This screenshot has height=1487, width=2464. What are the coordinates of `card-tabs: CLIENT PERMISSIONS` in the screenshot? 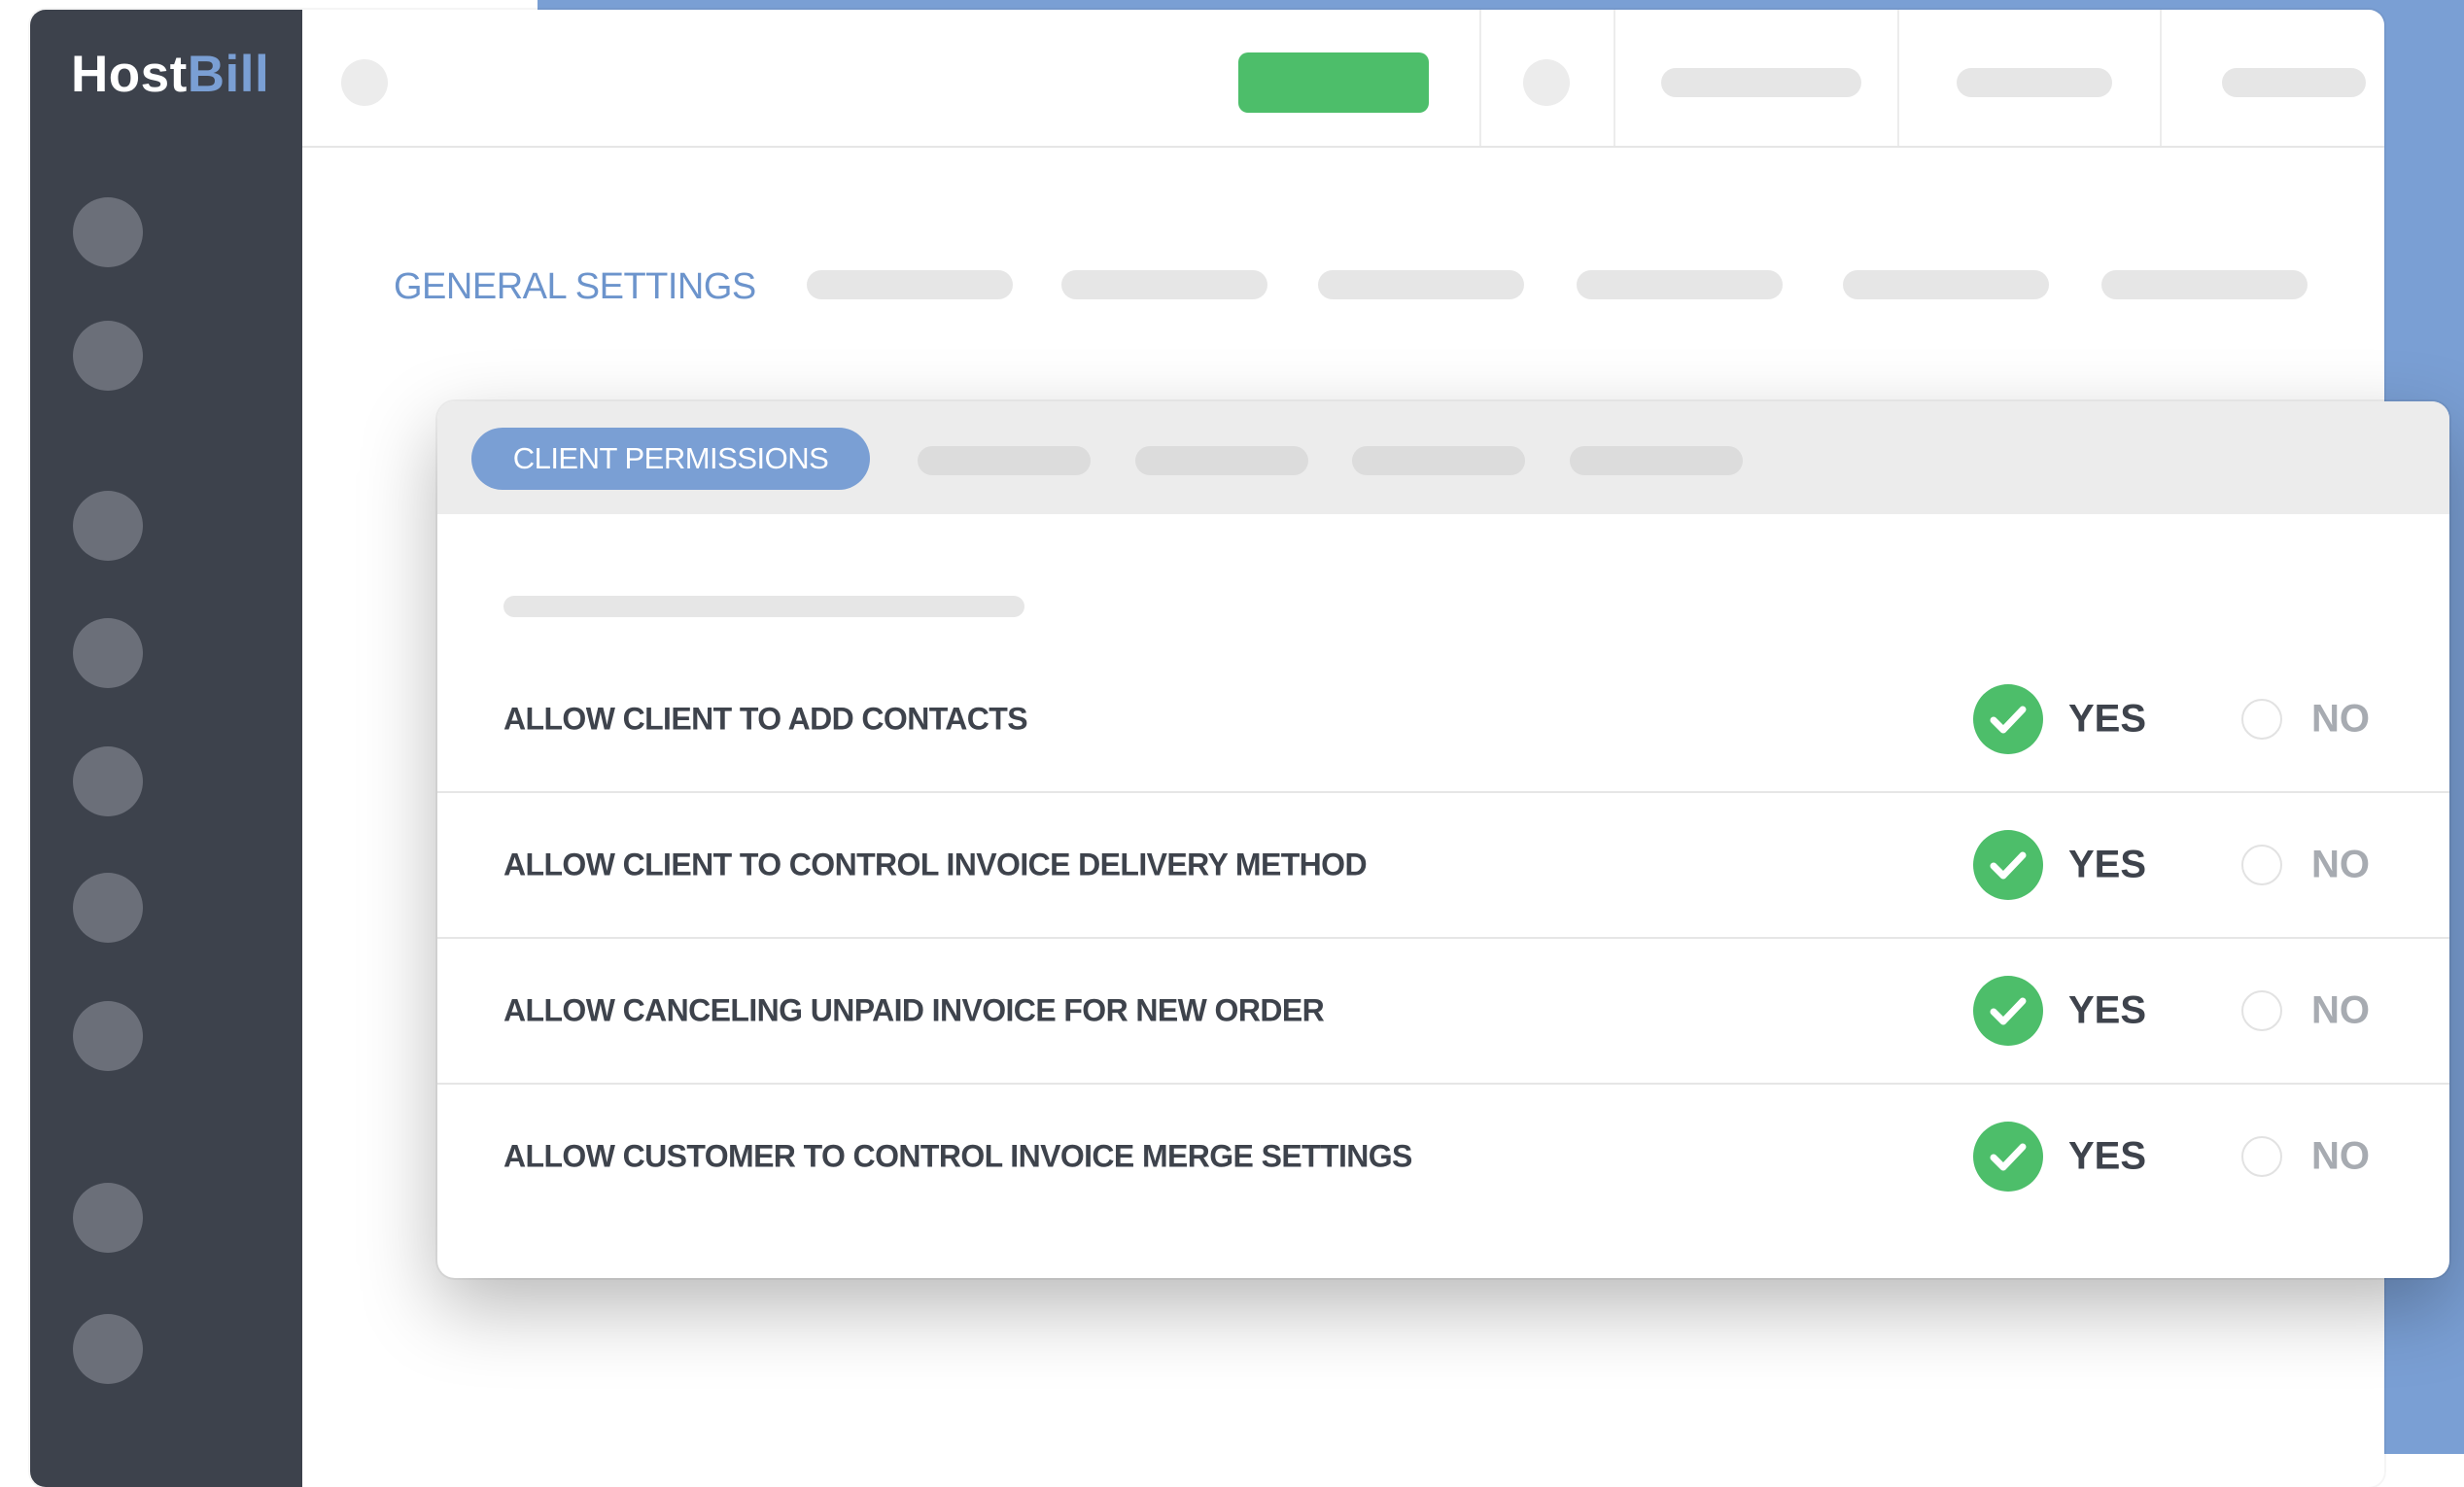 It's located at (1443, 457).